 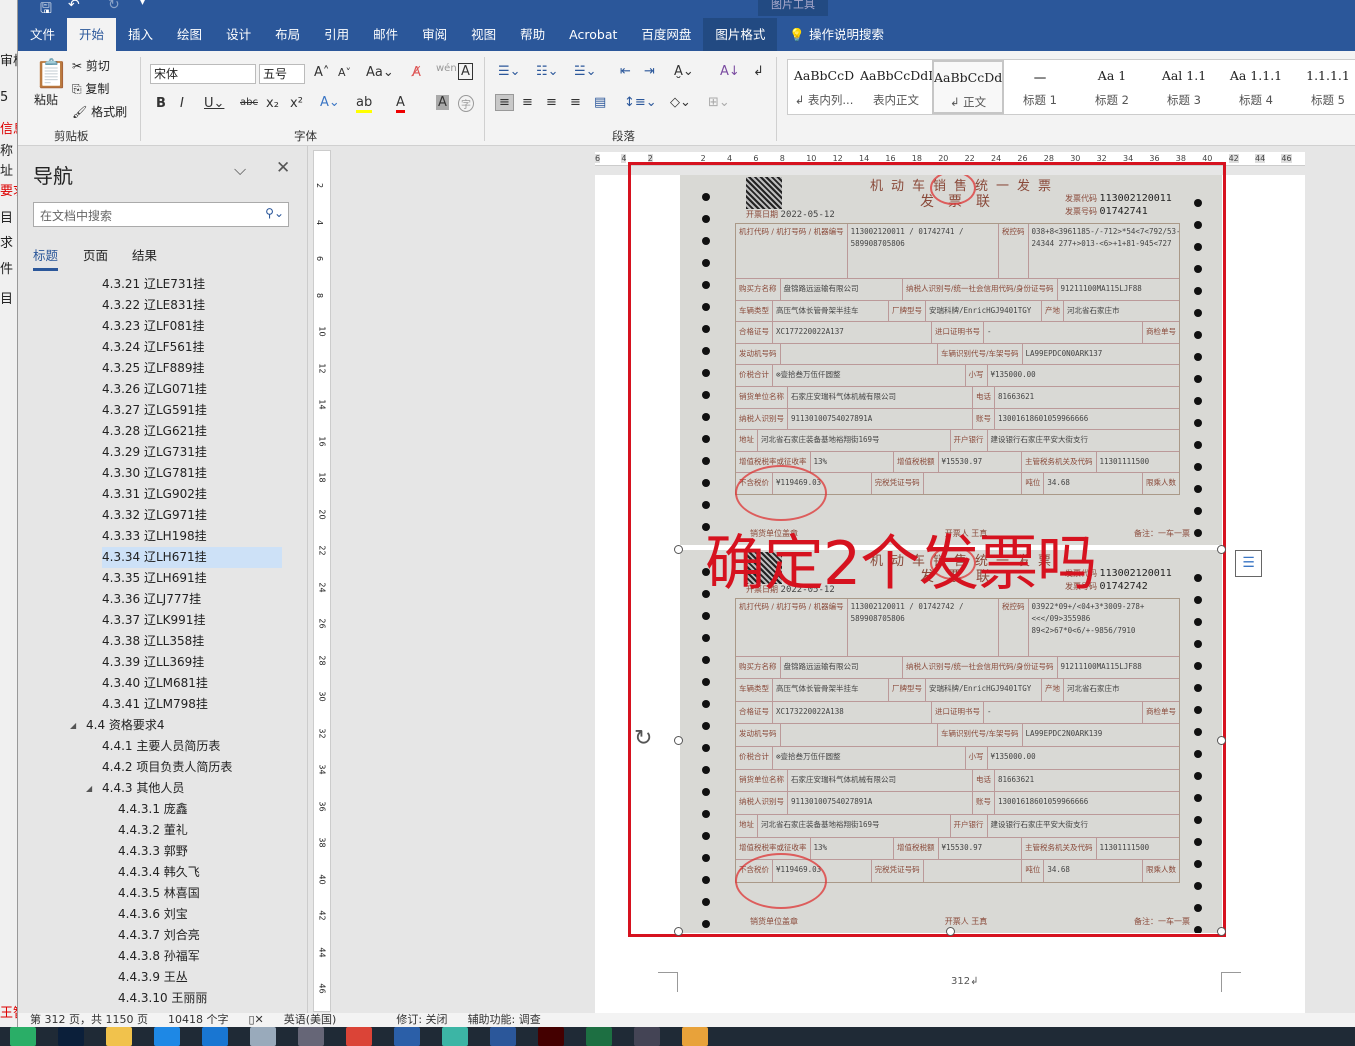 I want to click on nav-heading-item: 4.3.35 辽LH691挂, so click(x=192, y=578).